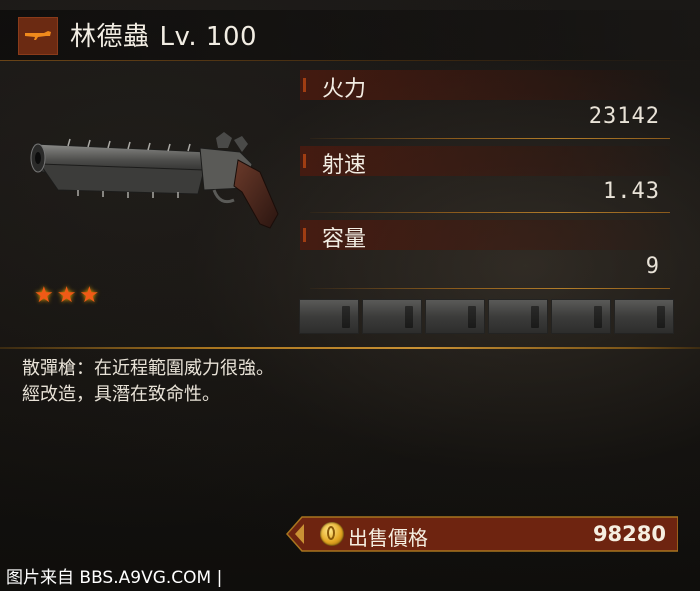 Image resolution: width=700 pixels, height=591 pixels. I want to click on coin-icon, so click(332, 534).